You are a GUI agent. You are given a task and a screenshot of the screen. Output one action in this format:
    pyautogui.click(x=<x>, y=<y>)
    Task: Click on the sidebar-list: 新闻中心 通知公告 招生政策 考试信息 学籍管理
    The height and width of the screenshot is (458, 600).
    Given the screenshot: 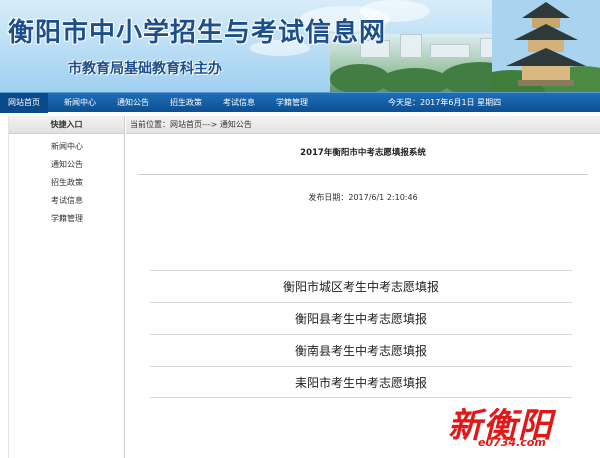 What is the action you would take?
    pyautogui.click(x=66, y=183)
    